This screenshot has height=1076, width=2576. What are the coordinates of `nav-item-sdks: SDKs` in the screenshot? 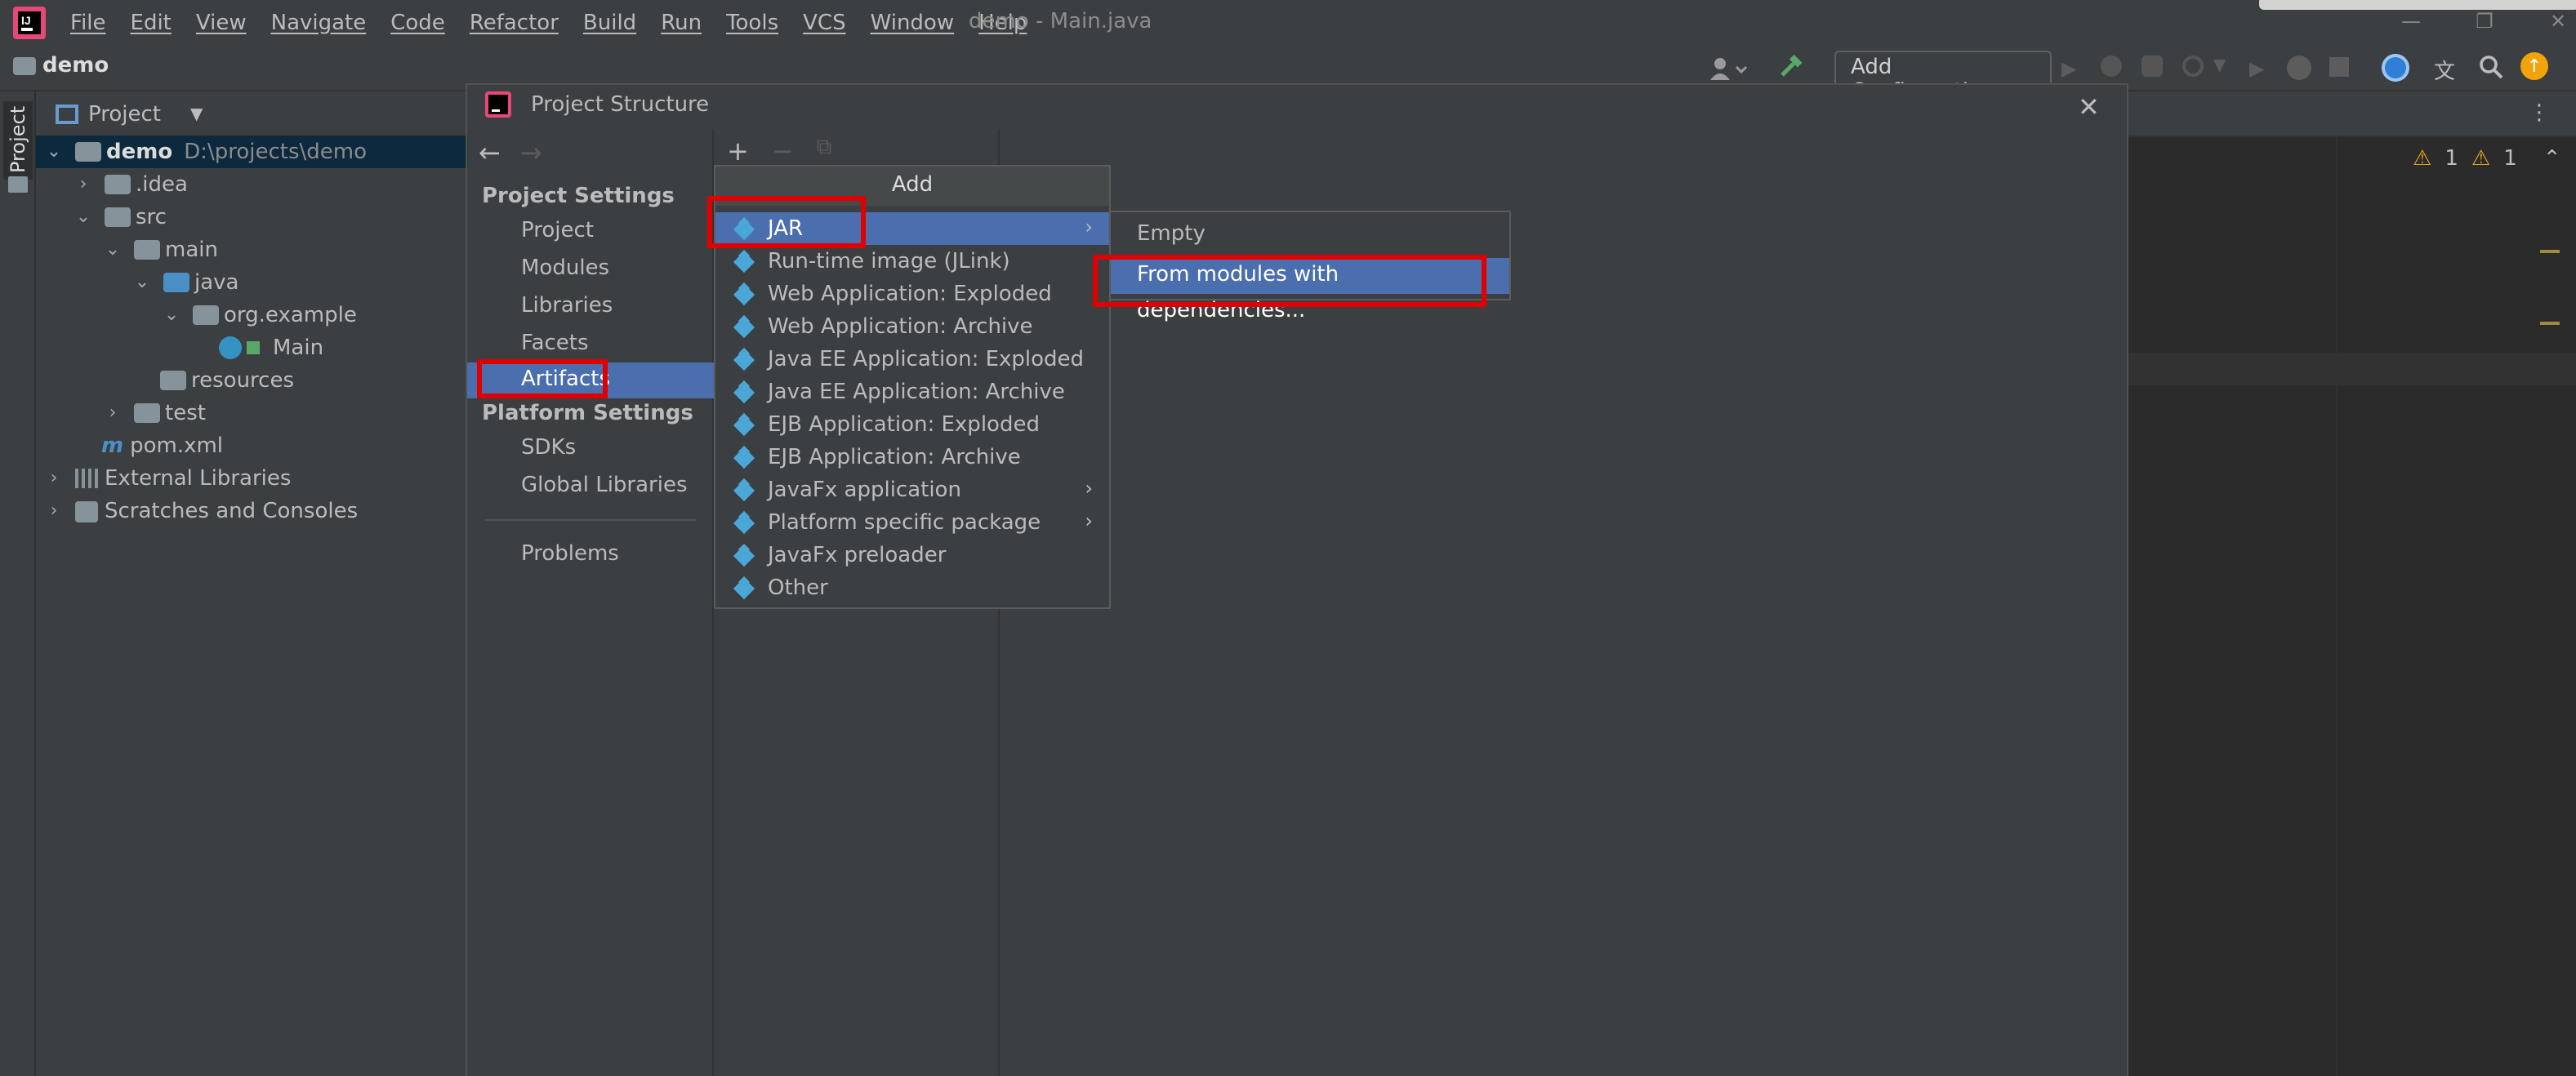 It's located at (590, 449).